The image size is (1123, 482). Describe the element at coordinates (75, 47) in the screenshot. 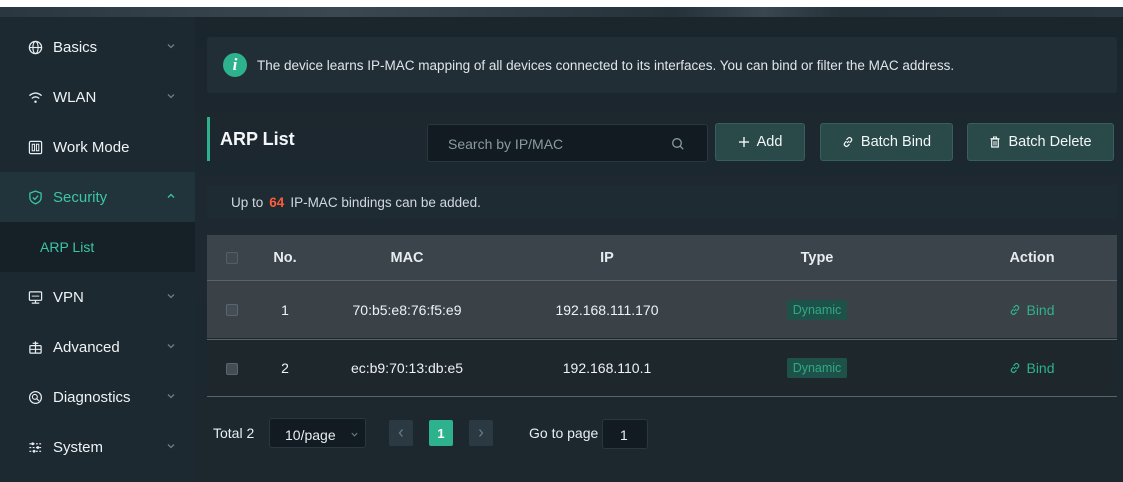

I see `sidebar-item-label: Basics` at that location.